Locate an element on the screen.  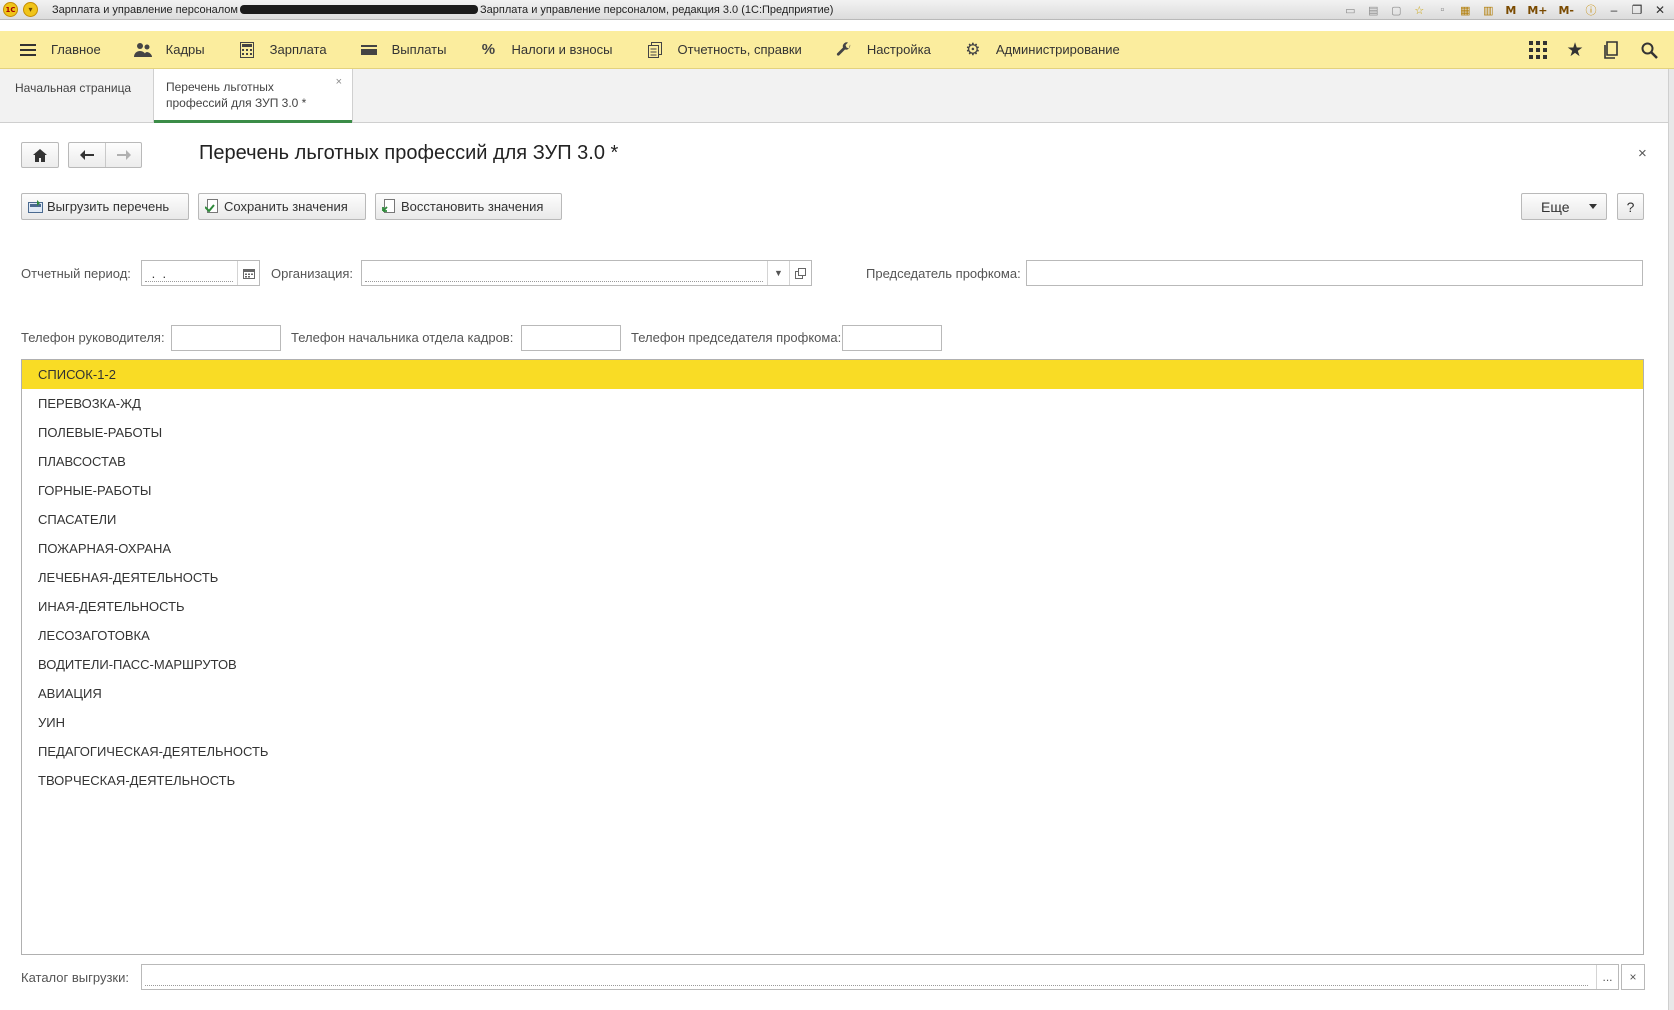
chairman-input is located at coordinates (1334, 273).